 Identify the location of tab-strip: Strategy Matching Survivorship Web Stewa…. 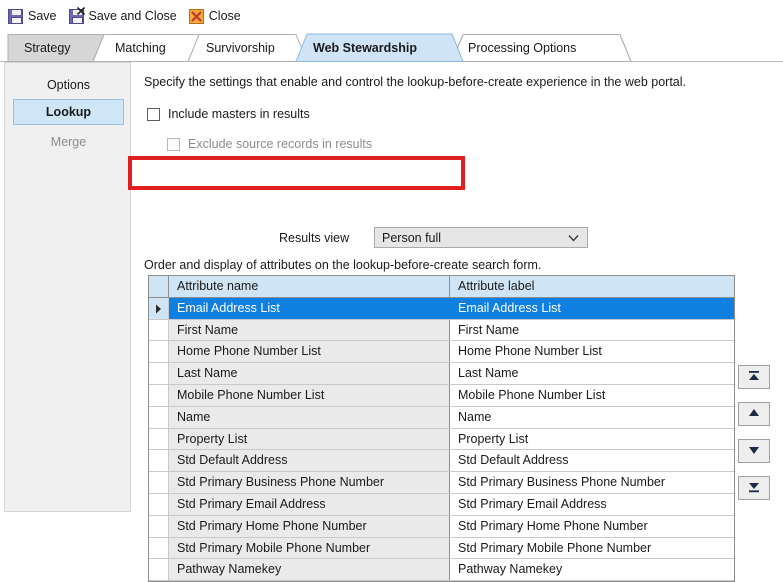
(391, 47).